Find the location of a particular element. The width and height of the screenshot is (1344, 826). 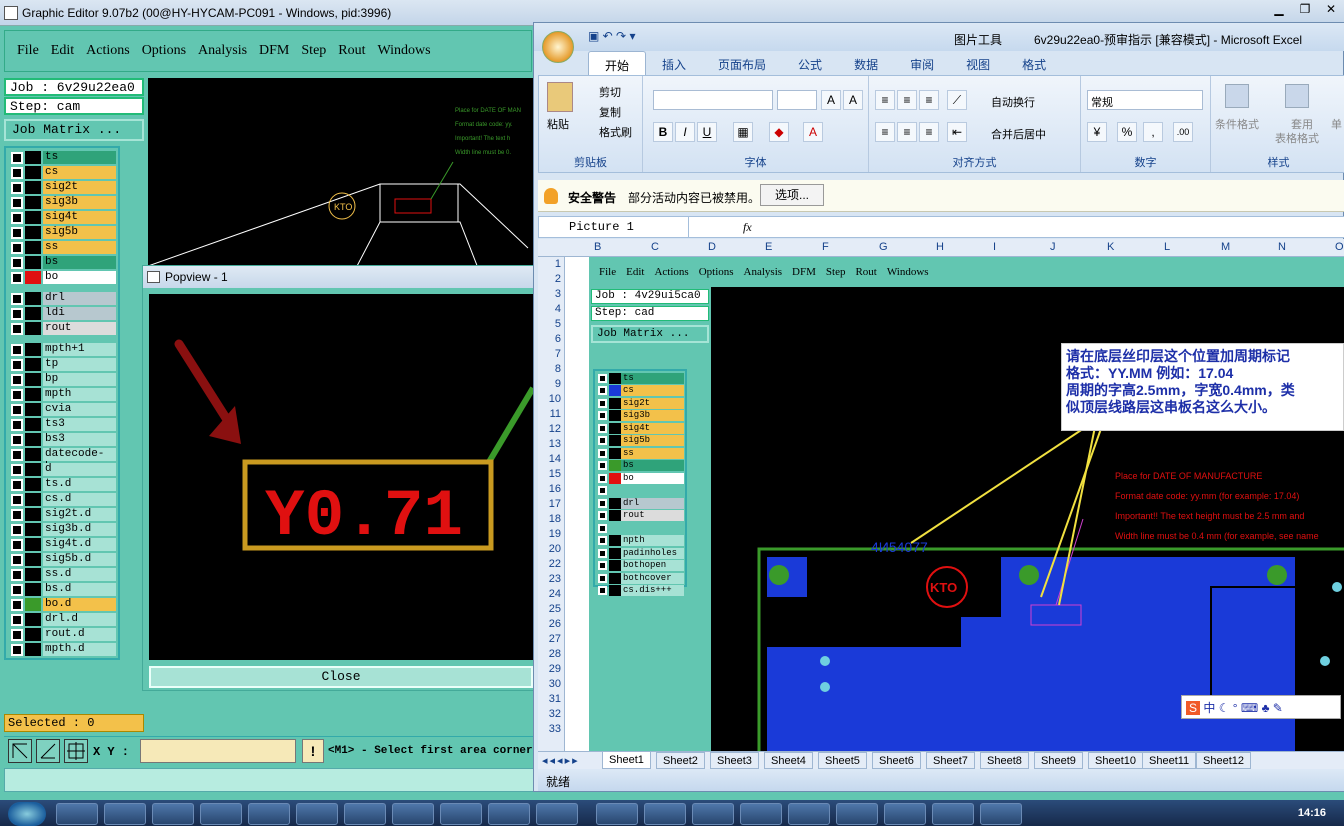

align-right-button: ≡ is located at coordinates (929, 132).